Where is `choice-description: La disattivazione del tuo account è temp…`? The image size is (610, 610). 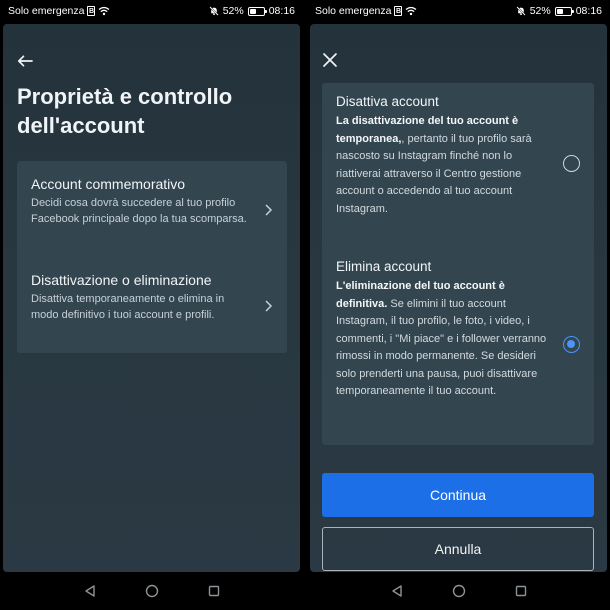 choice-description: La disattivazione del tuo account è temp… is located at coordinates (443, 165).